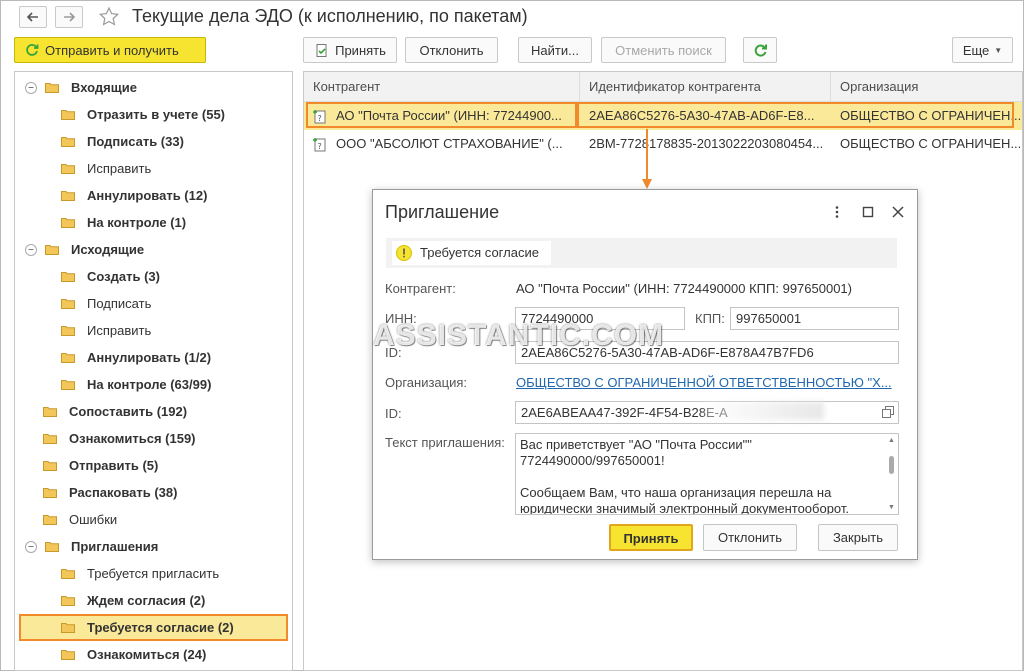  Describe the element at coordinates (858, 537) in the screenshot. I see `dialog-close-button-bottom: Закрыть` at that location.